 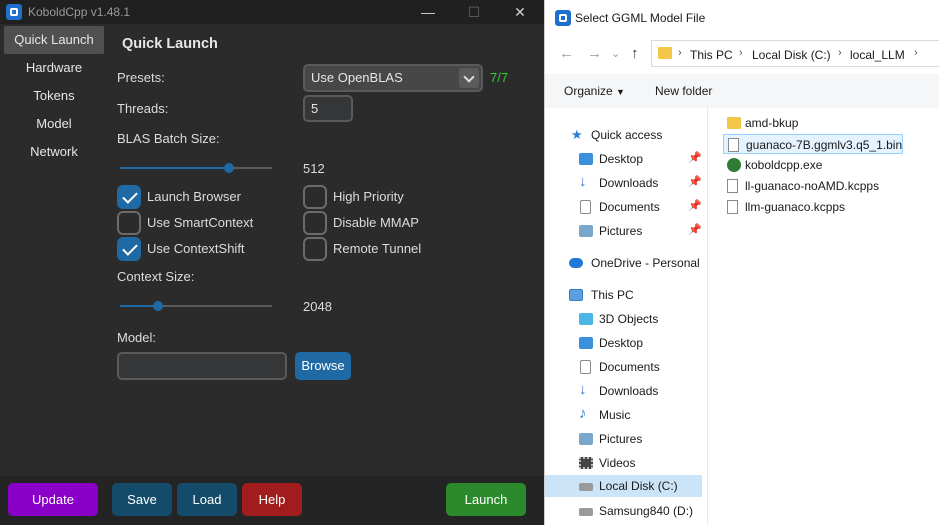 What do you see at coordinates (486, 499) in the screenshot?
I see `launch-button: Launch` at bounding box center [486, 499].